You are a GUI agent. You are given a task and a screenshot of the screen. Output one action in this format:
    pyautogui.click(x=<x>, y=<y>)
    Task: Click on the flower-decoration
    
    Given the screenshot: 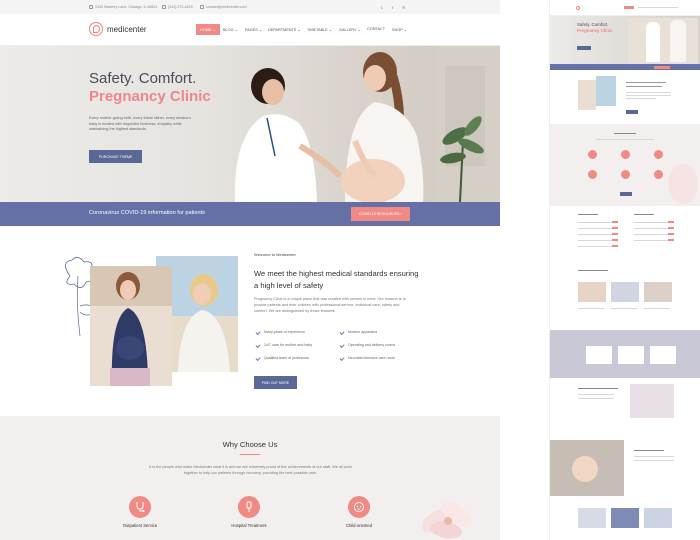 What is the action you would take?
    pyautogui.click(x=446, y=520)
    